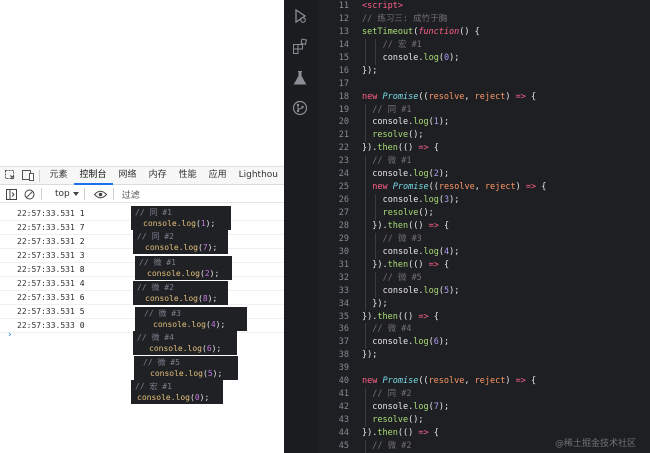 The width and height of the screenshot is (650, 453). I want to click on code-line: new Promise((resolve, reject) => {, so click(506, 188).